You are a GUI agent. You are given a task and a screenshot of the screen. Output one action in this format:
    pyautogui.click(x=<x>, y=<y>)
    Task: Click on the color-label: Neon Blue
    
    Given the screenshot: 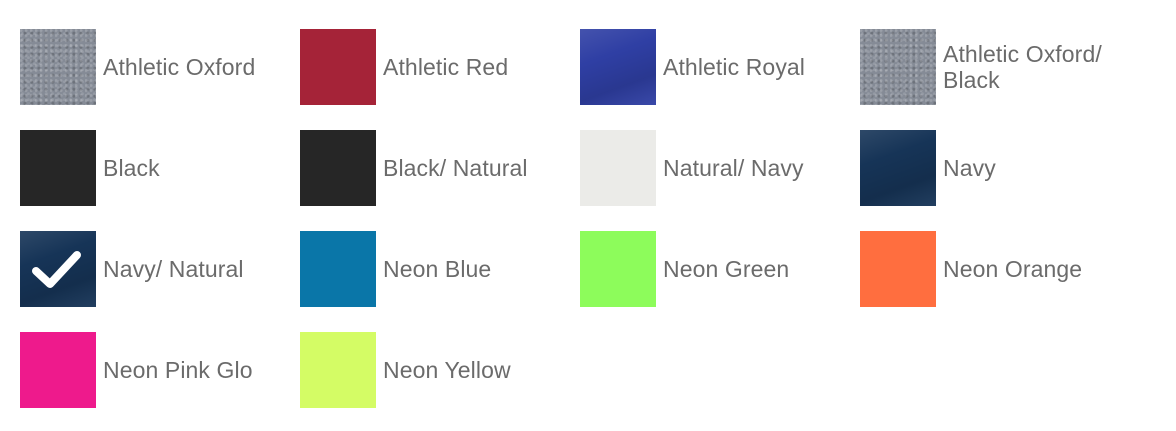 What is the action you would take?
    pyautogui.click(x=437, y=269)
    